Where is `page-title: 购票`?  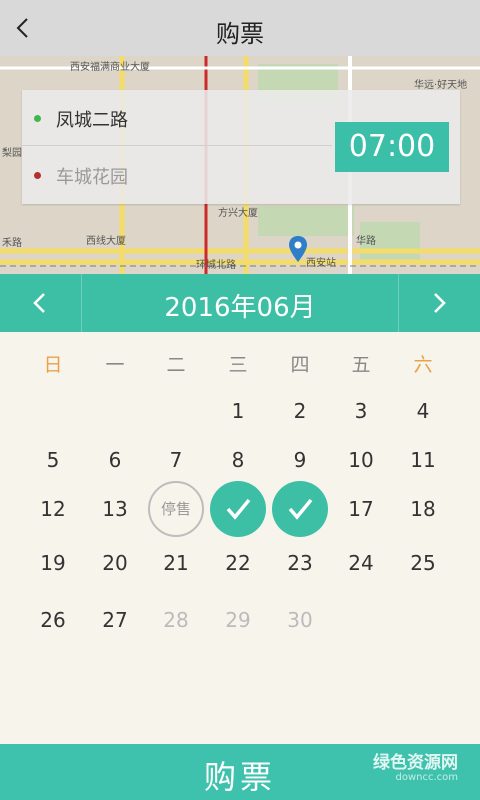 page-title: 购票 is located at coordinates (240, 34).